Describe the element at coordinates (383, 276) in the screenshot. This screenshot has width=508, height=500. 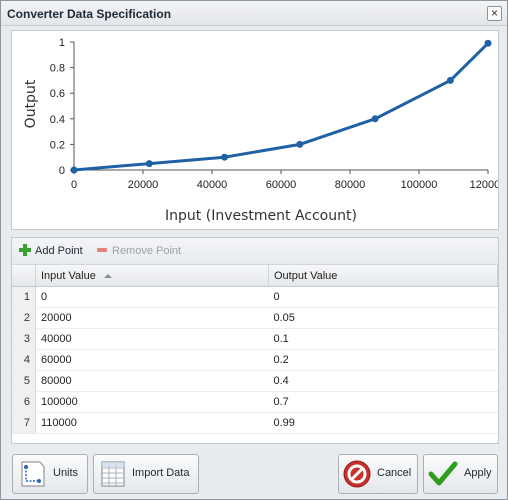
I see `output-value-header: Output Value` at that location.